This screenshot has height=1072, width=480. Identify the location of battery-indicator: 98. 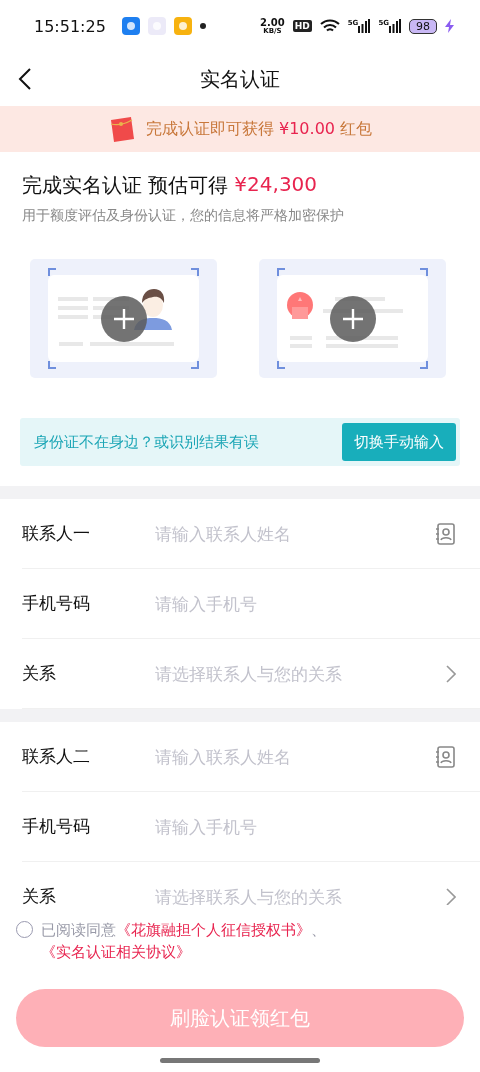
(423, 26).